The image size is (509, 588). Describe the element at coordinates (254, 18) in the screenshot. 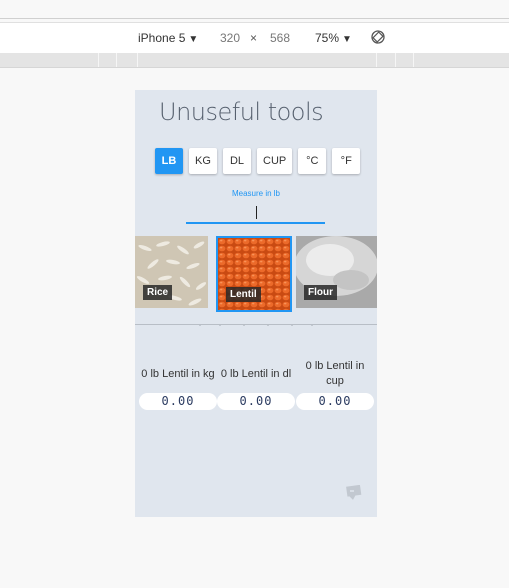

I see `devtools-top-border` at that location.